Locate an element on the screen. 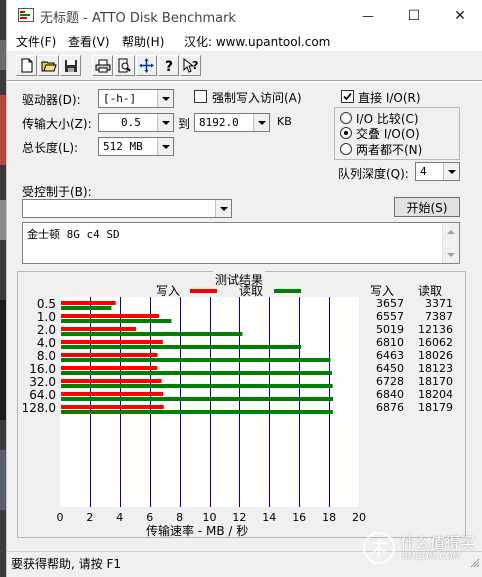  controlled-by-select is located at coordinates (127, 208).